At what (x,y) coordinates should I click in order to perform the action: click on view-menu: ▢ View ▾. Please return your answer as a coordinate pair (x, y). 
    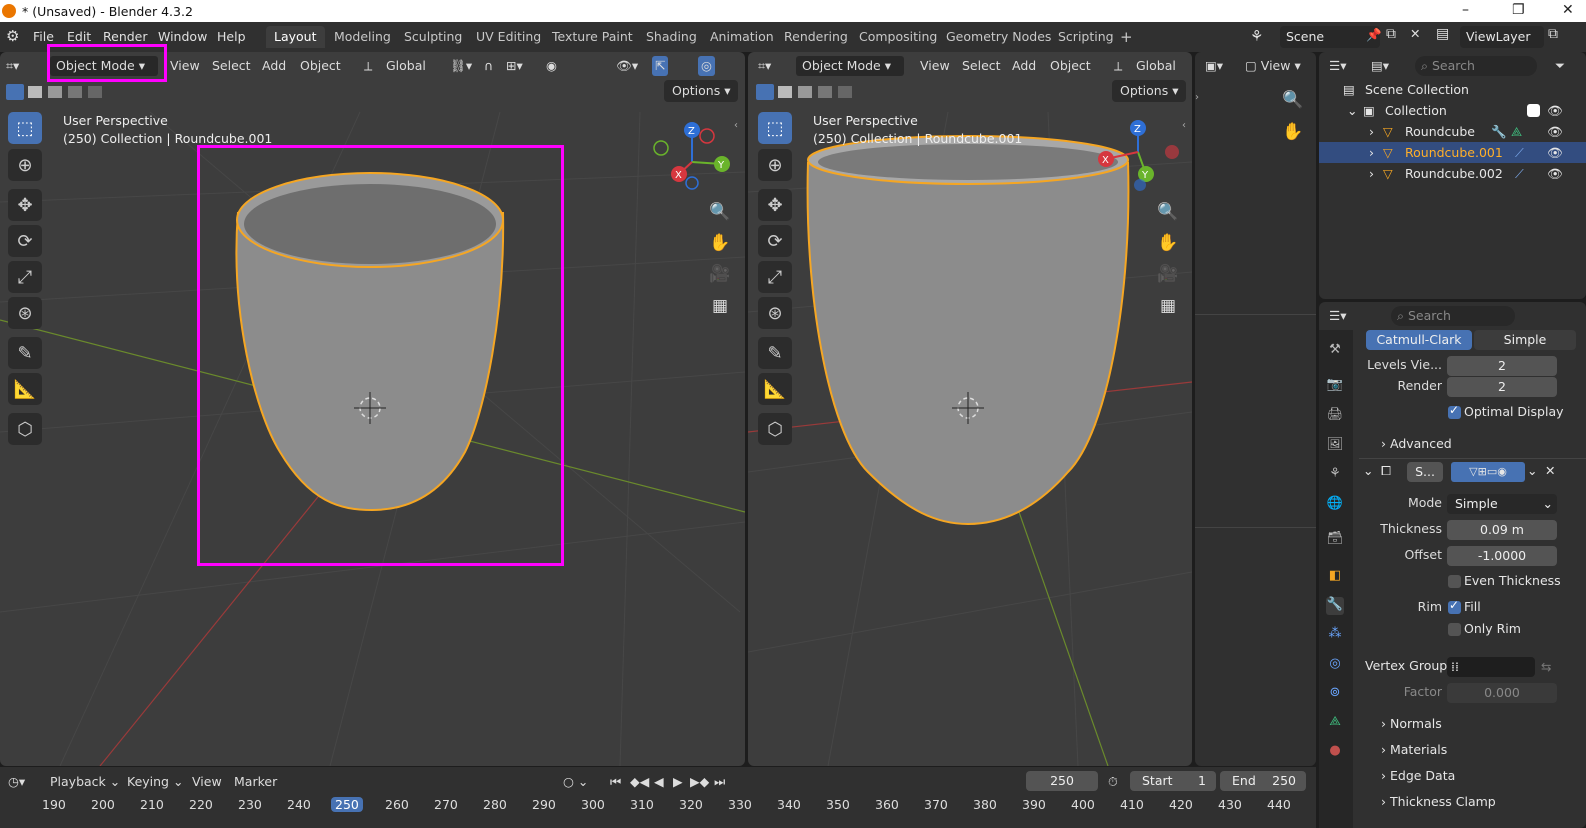
    Looking at the image, I should click on (1273, 66).